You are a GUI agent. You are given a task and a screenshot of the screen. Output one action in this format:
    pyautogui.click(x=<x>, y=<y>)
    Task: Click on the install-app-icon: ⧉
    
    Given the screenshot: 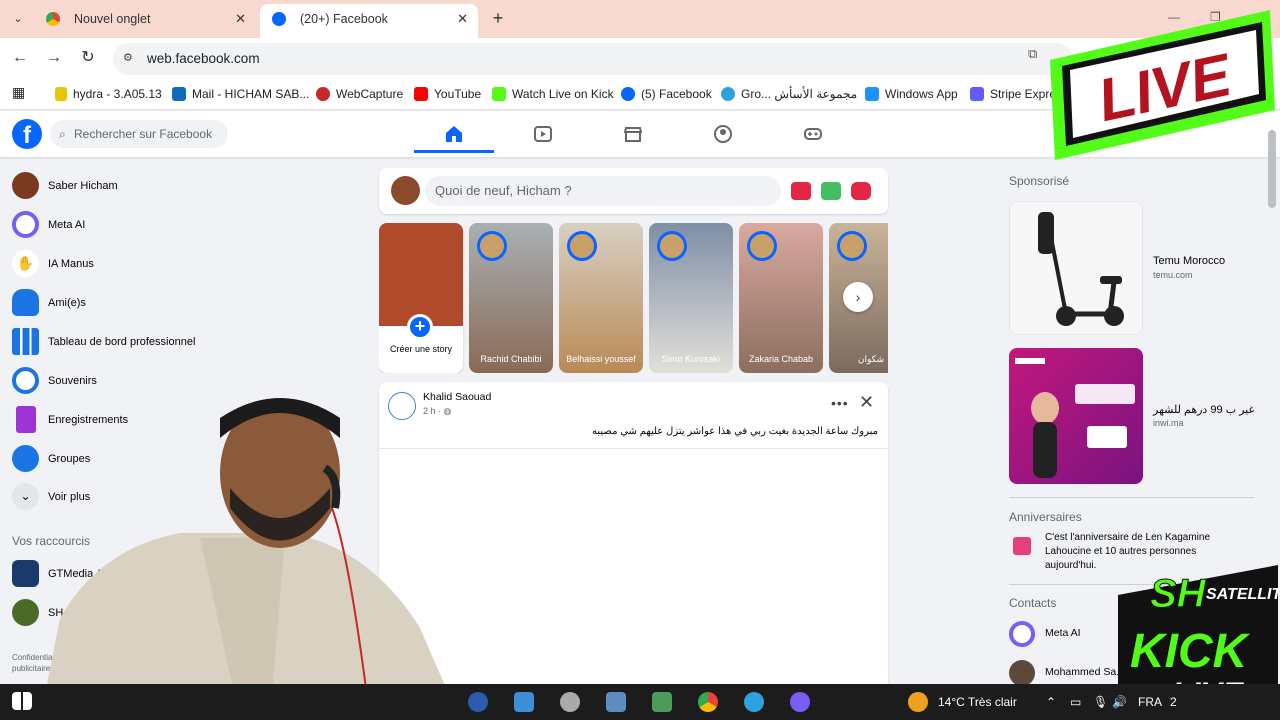 What is the action you would take?
    pyautogui.click(x=1032, y=54)
    